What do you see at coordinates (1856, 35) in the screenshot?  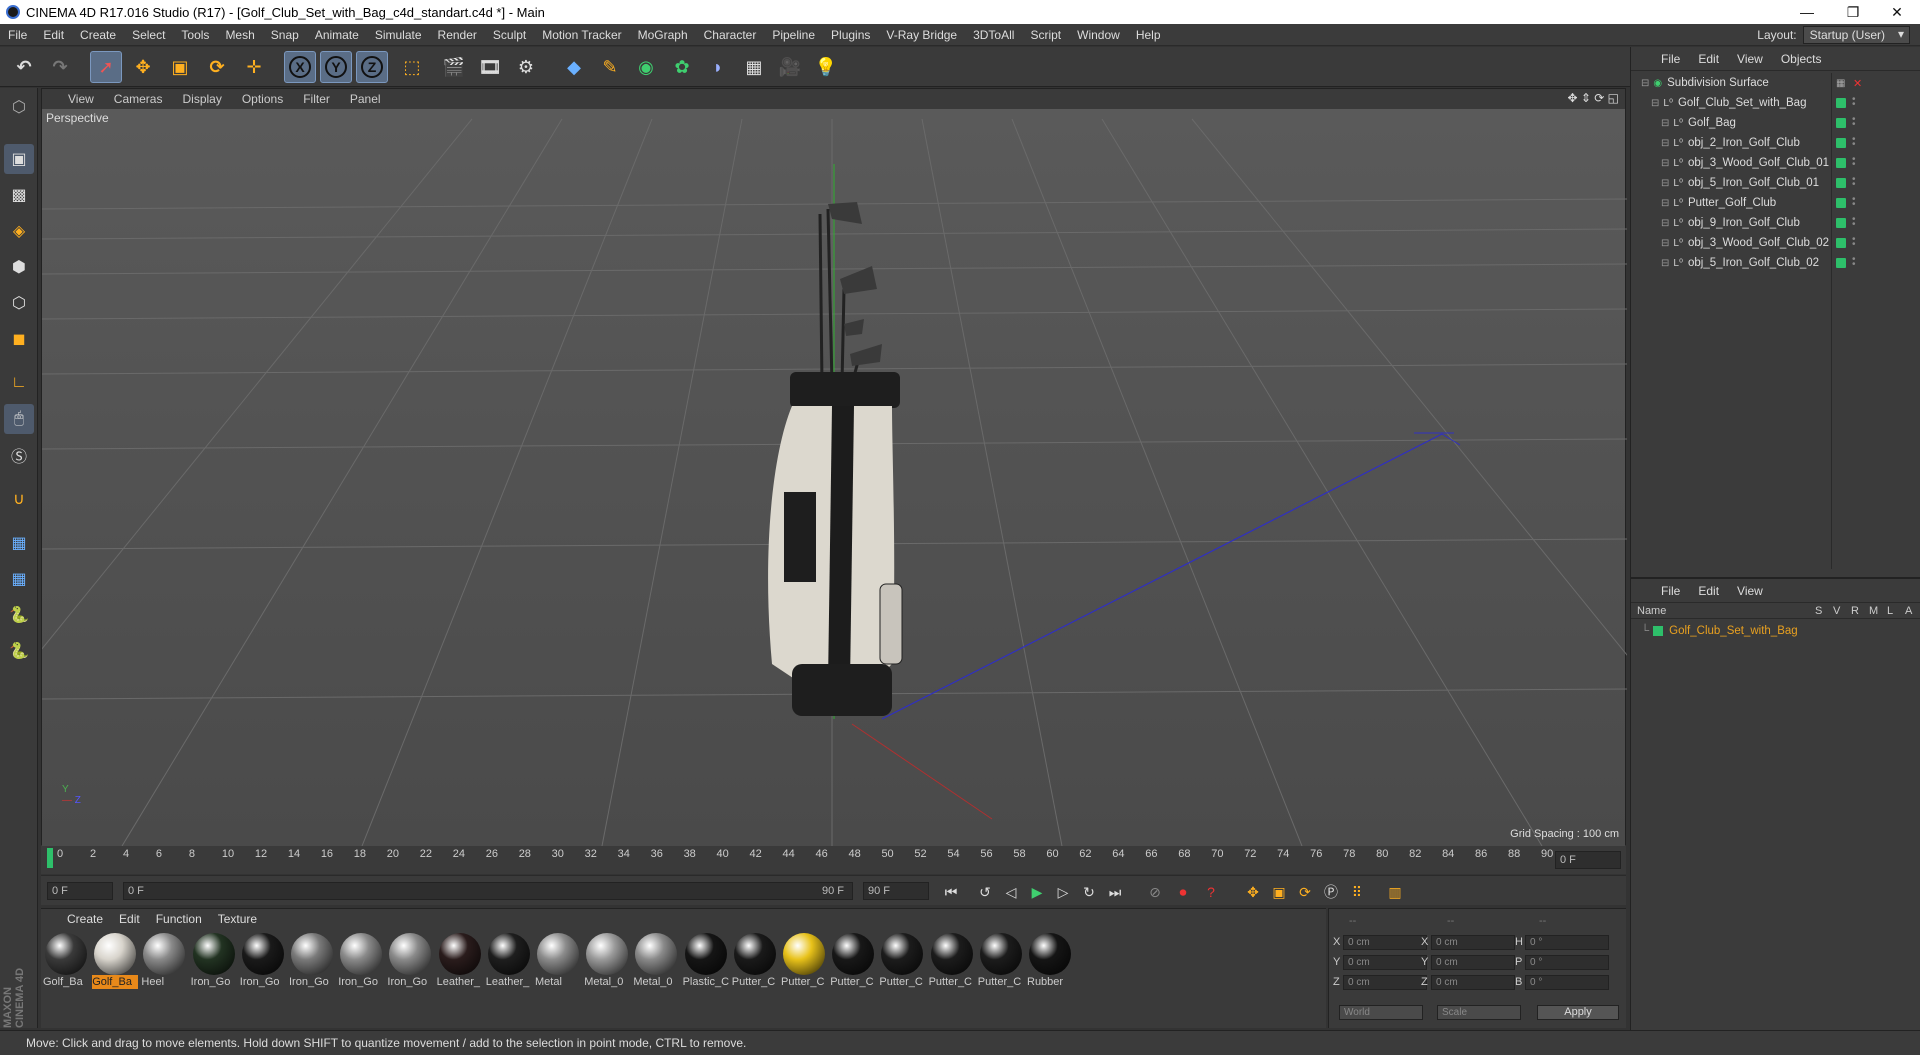 I see `layout-select: Startup (User)` at bounding box center [1856, 35].